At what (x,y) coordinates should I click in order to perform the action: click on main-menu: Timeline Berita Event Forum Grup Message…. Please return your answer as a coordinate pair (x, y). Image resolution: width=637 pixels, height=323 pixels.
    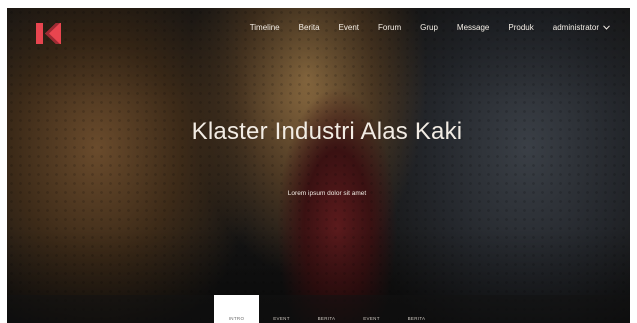
    Looking at the image, I should click on (420, 27).